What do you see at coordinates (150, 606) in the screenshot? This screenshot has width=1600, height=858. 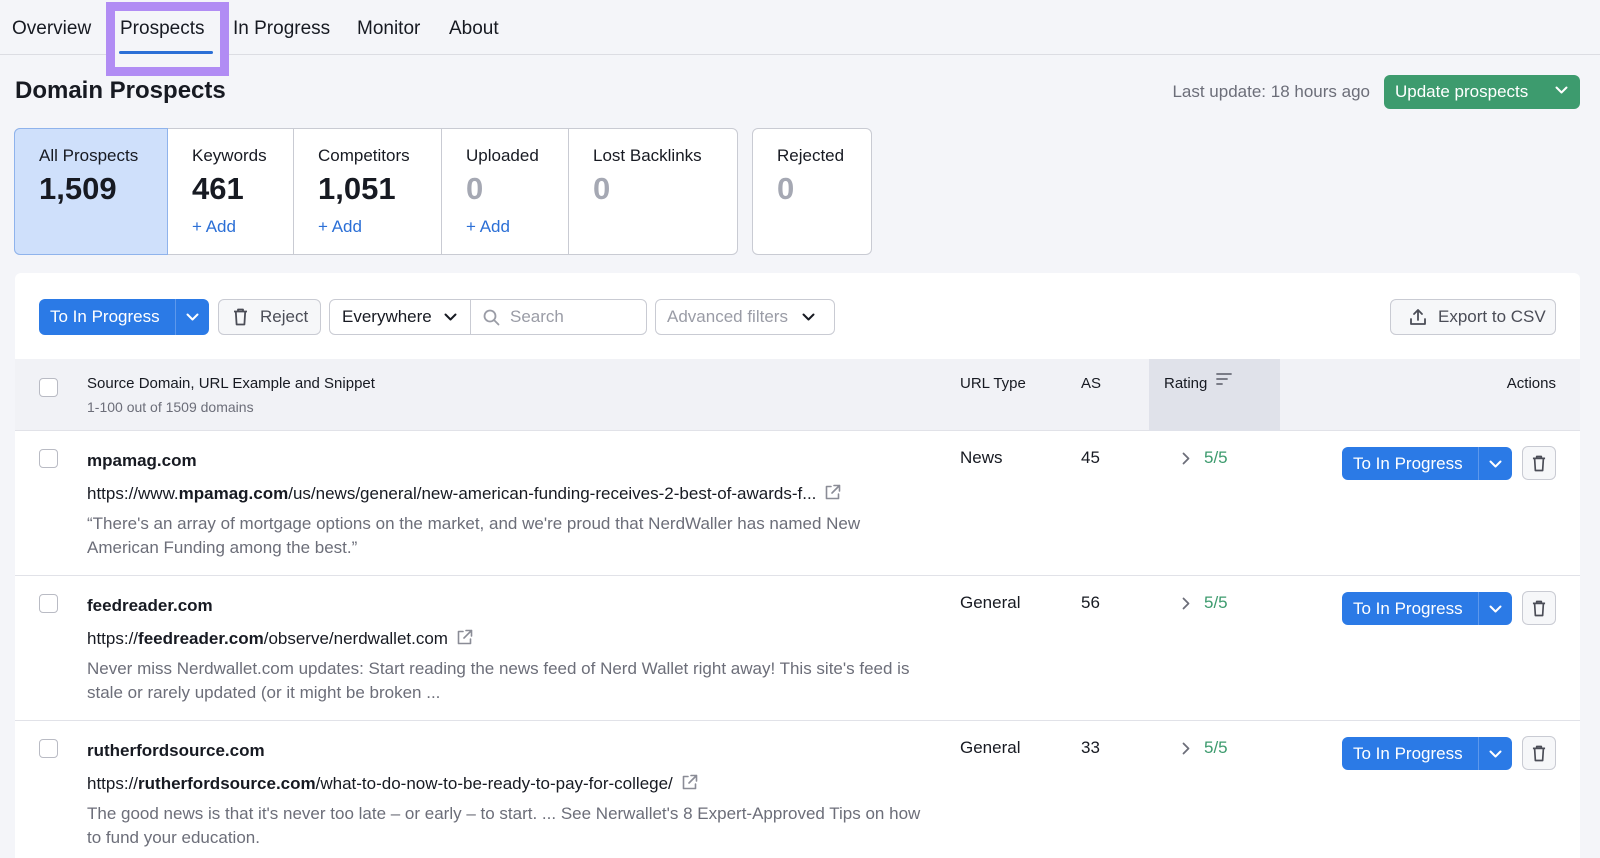 I see `source-domain: feedreader.com` at bounding box center [150, 606].